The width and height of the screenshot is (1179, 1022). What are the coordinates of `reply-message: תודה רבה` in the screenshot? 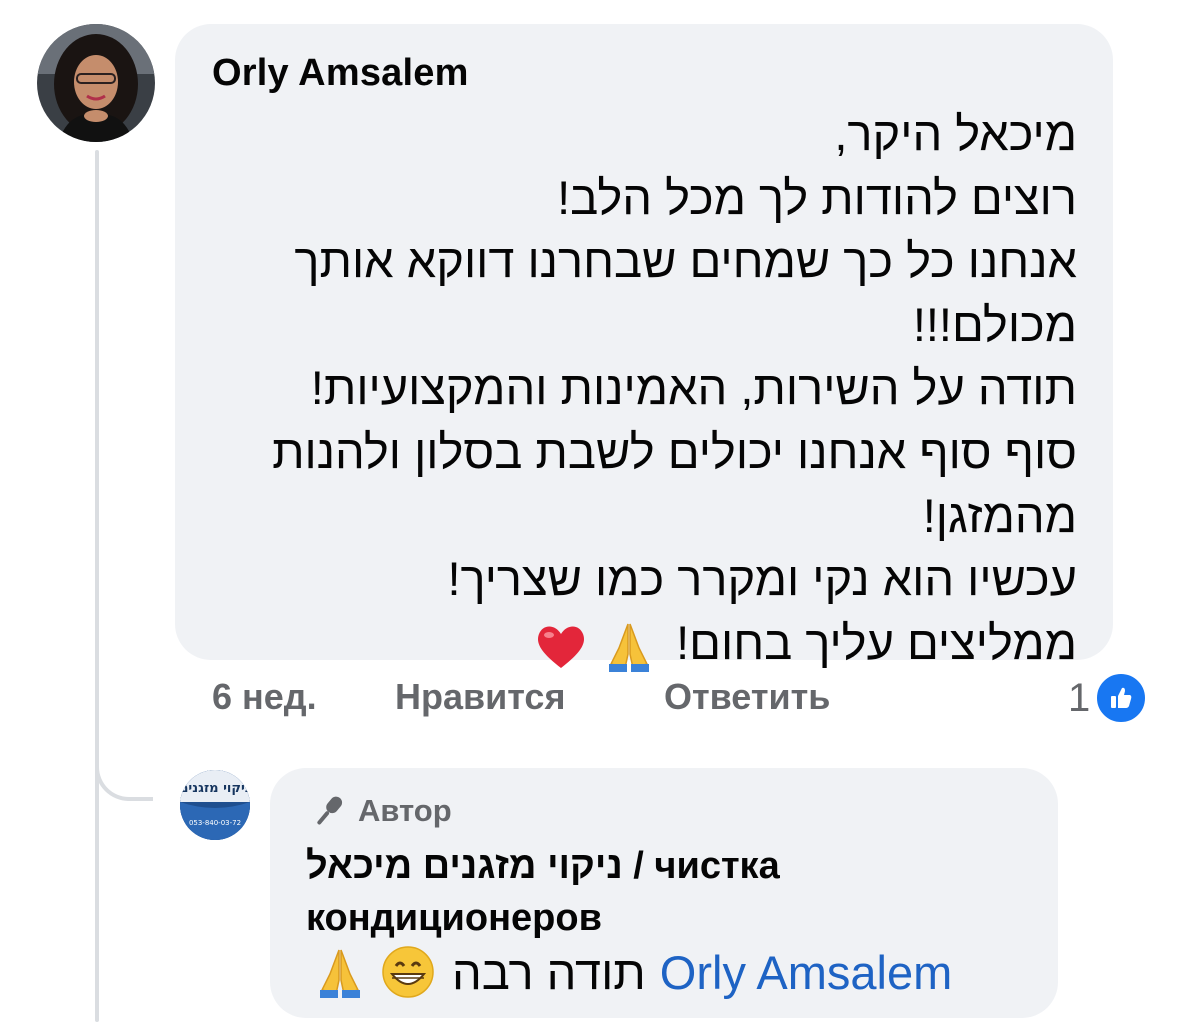 It's located at (549, 972).